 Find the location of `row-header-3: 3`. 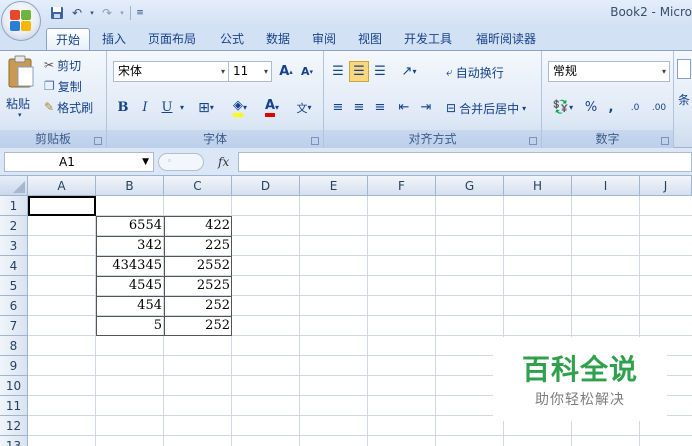

row-header-3: 3 is located at coordinates (14, 246).